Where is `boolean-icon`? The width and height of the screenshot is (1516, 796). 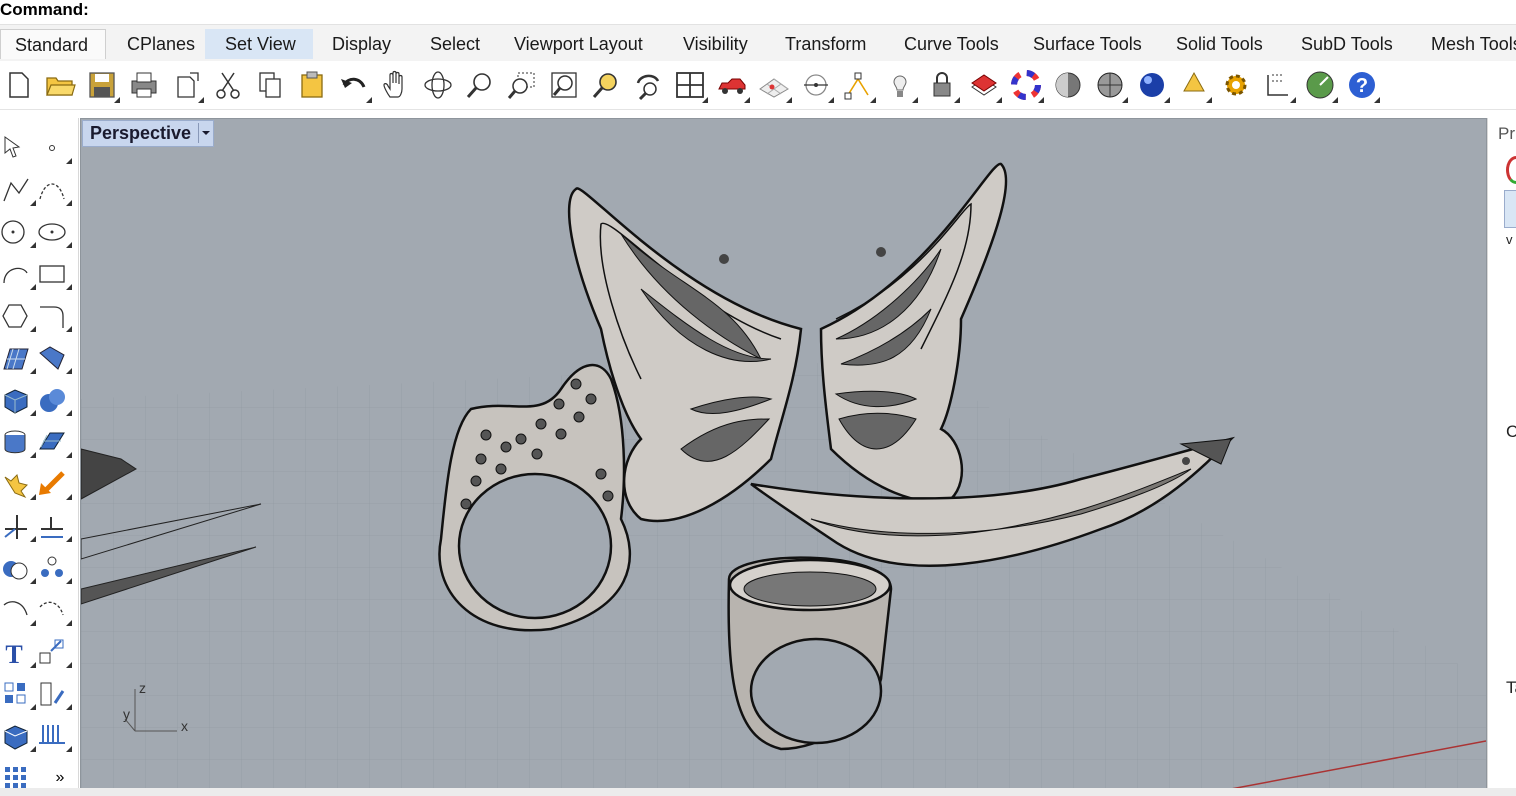 boolean-icon is located at coordinates (18, 568).